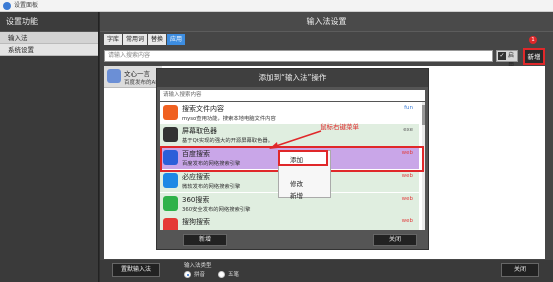 Image resolution: width=553 pixels, height=282 pixels. What do you see at coordinates (170, 203) in the screenshot?
I see `360-icon` at bounding box center [170, 203].